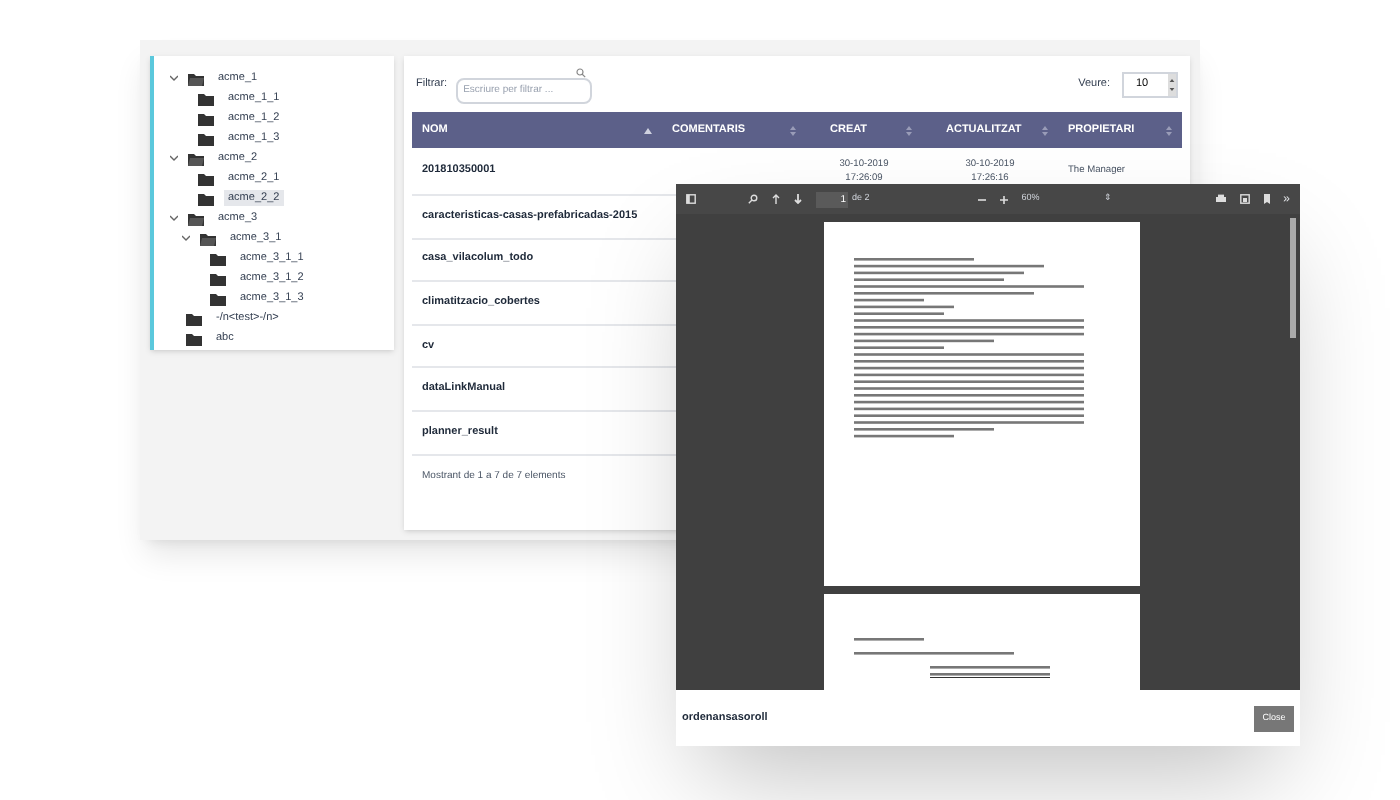  What do you see at coordinates (1244, 199) in the screenshot?
I see `download-icon` at bounding box center [1244, 199].